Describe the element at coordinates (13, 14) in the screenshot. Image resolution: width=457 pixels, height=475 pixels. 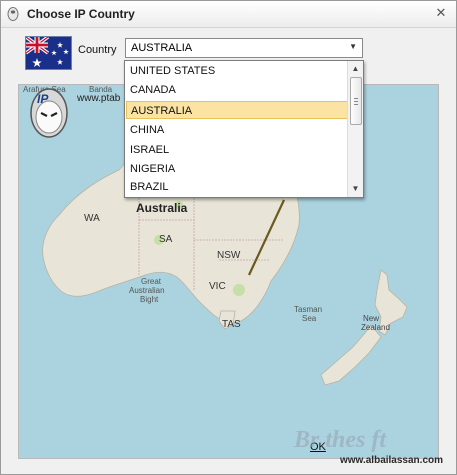
I see `app-icon` at that location.